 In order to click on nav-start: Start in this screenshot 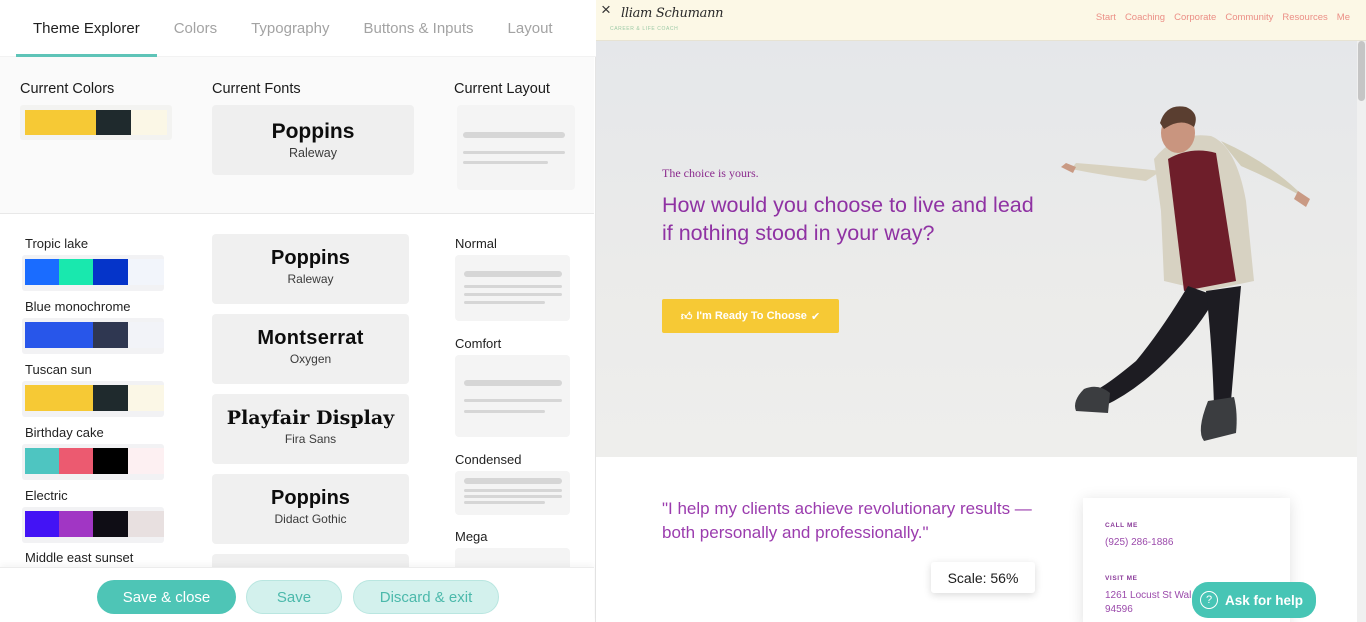, I will do `click(1106, 17)`.